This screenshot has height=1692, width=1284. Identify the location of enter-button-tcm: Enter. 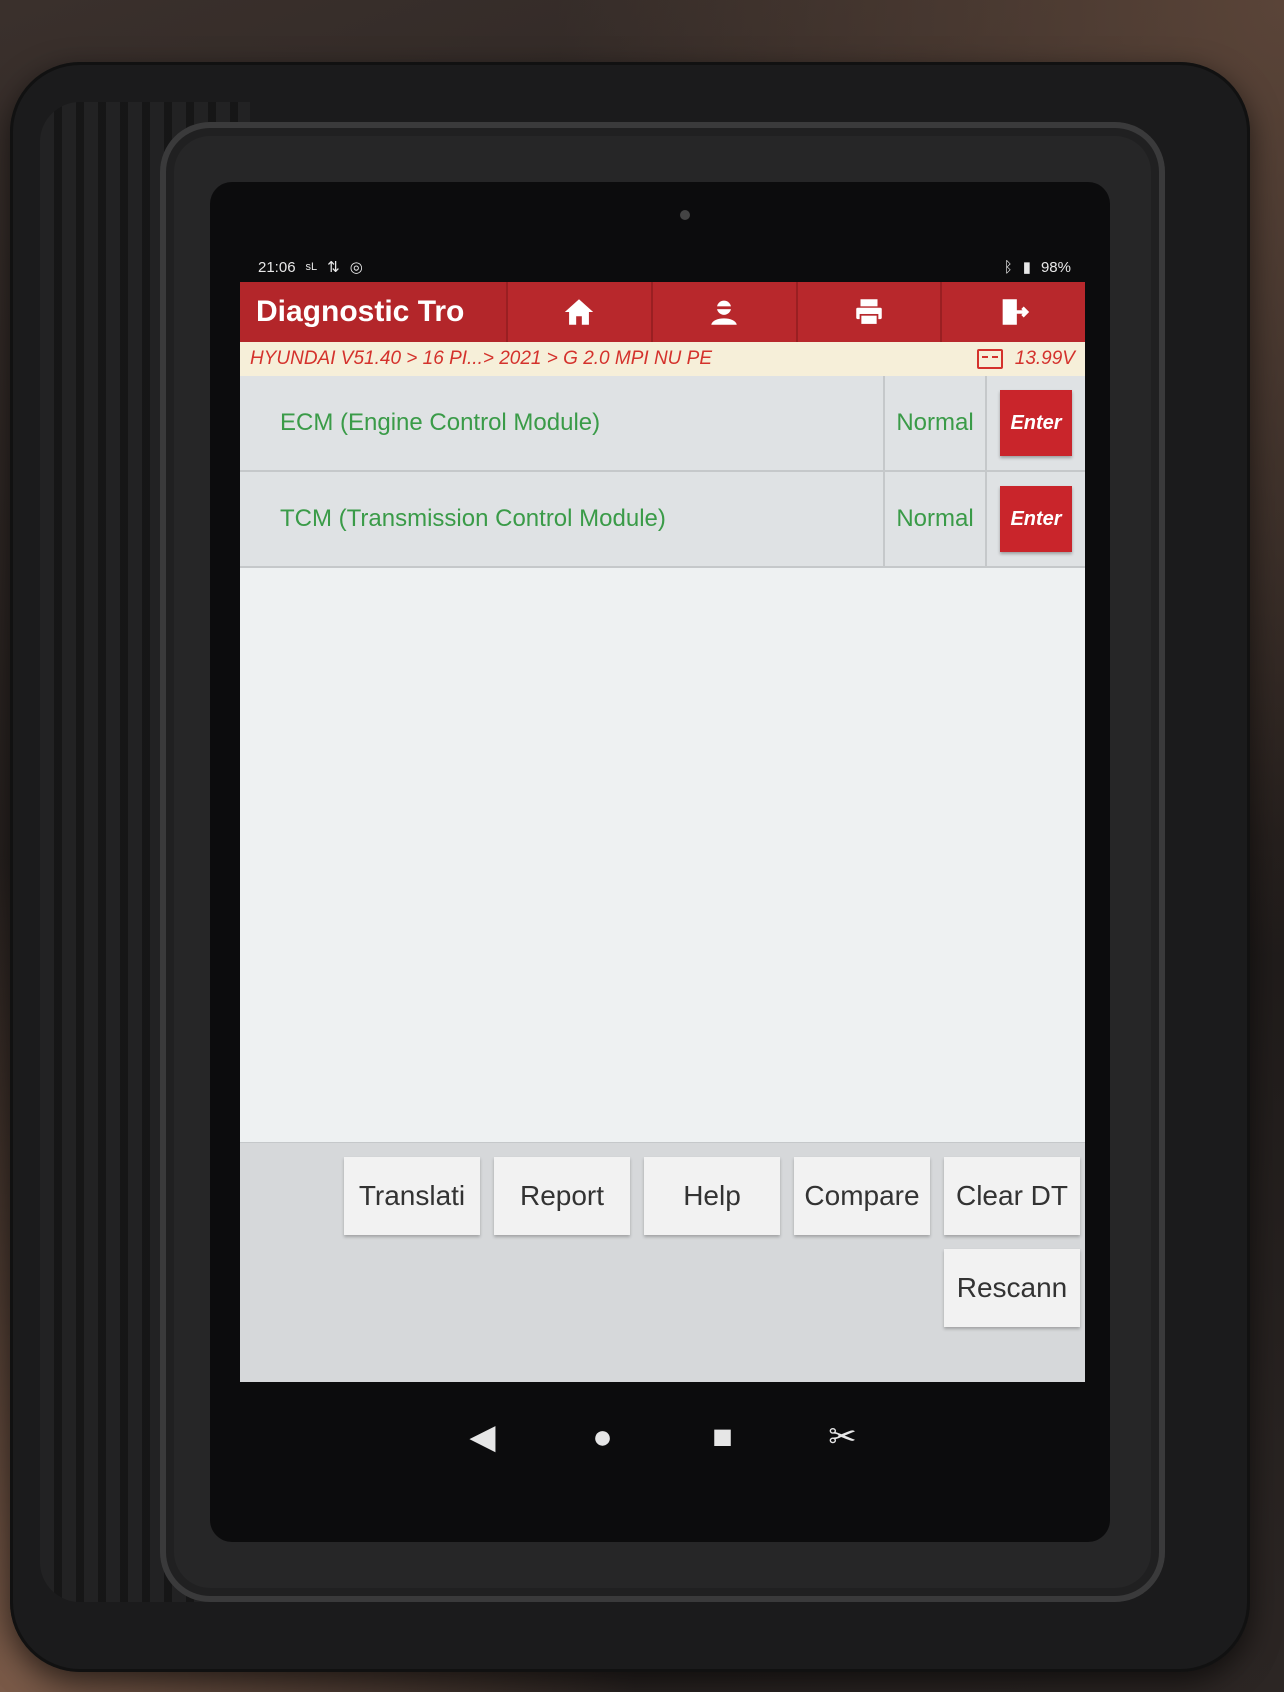
(1036, 519).